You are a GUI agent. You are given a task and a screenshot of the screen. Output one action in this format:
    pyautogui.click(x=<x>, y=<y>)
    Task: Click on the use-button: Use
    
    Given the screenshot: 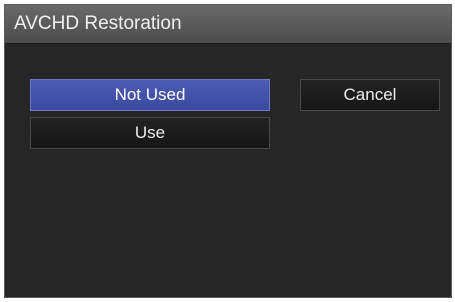 What is the action you would take?
    pyautogui.click(x=150, y=133)
    